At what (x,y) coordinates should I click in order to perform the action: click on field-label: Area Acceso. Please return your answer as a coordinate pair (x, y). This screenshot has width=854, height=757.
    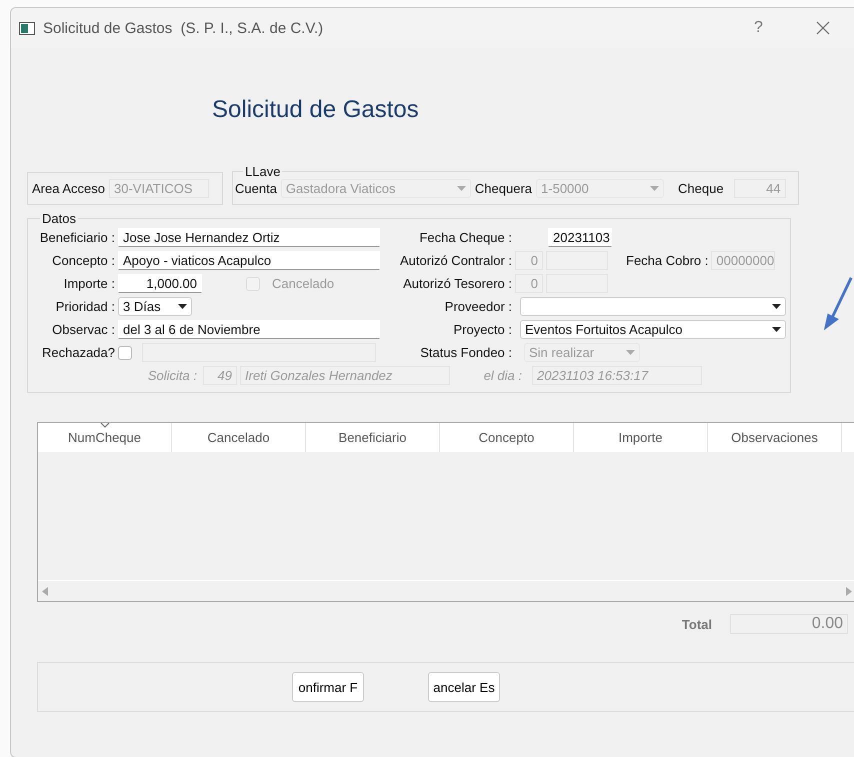
    Looking at the image, I should click on (68, 188).